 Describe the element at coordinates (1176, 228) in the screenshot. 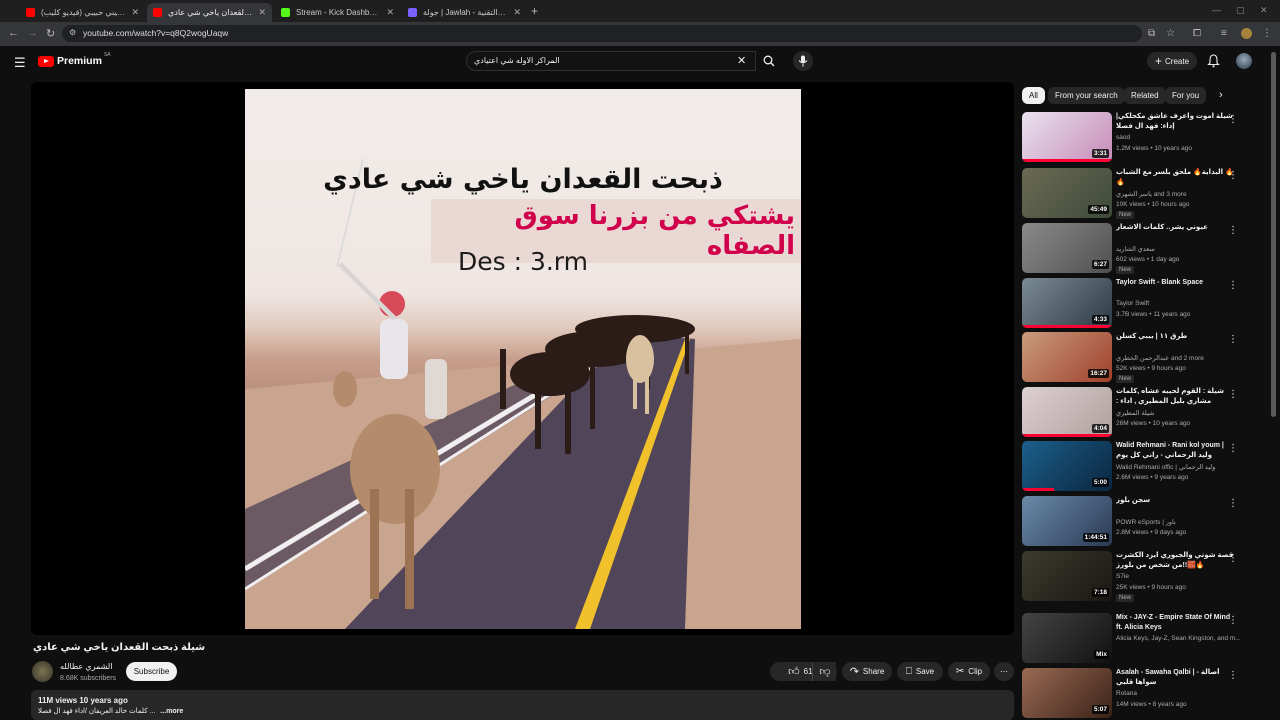

I see `recommended-video-title: عيوني يشر.. كلمات الاشعار` at that location.